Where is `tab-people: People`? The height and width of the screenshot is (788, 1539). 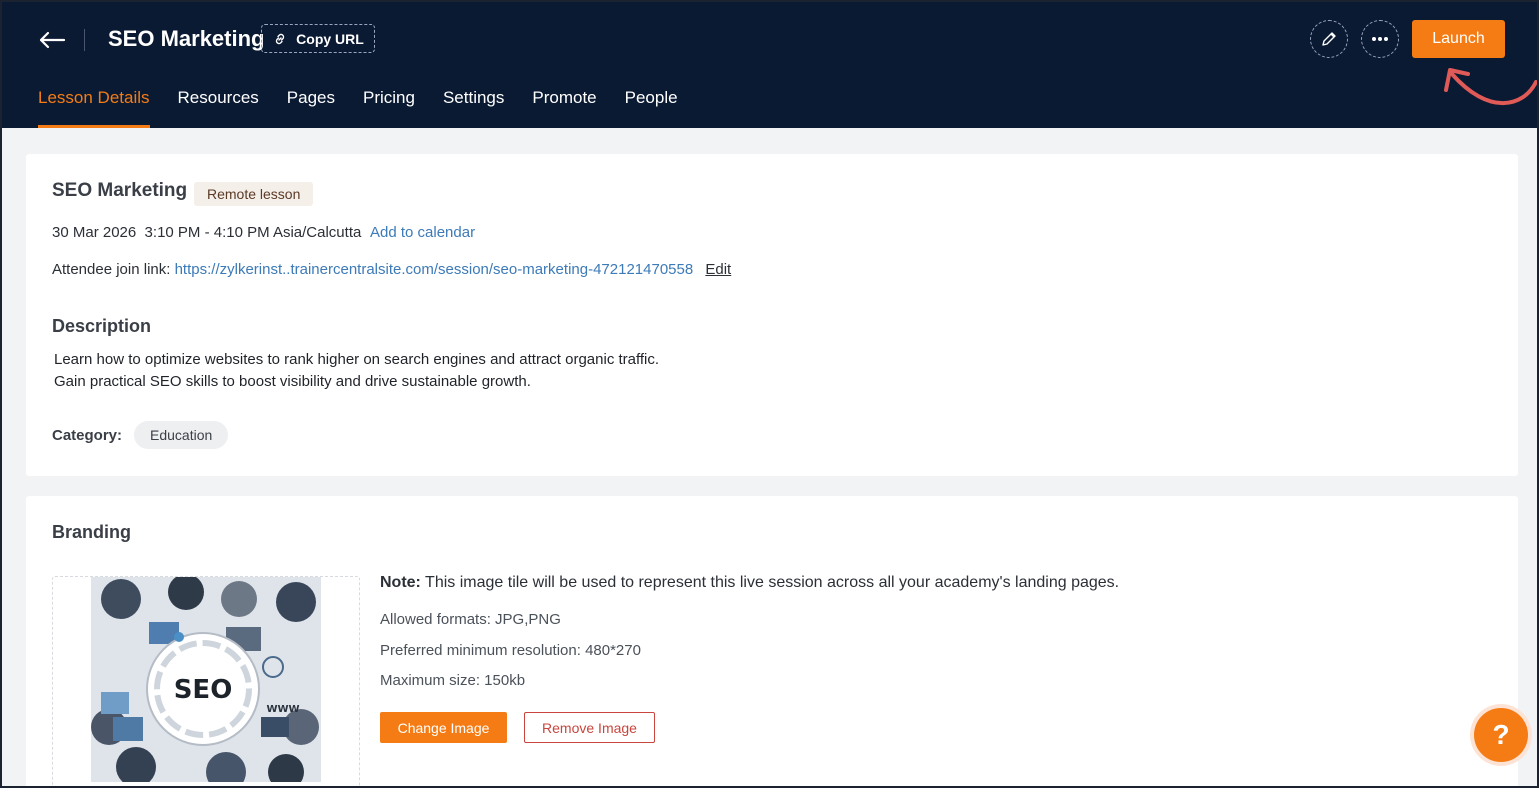 tab-people: People is located at coordinates (651, 105).